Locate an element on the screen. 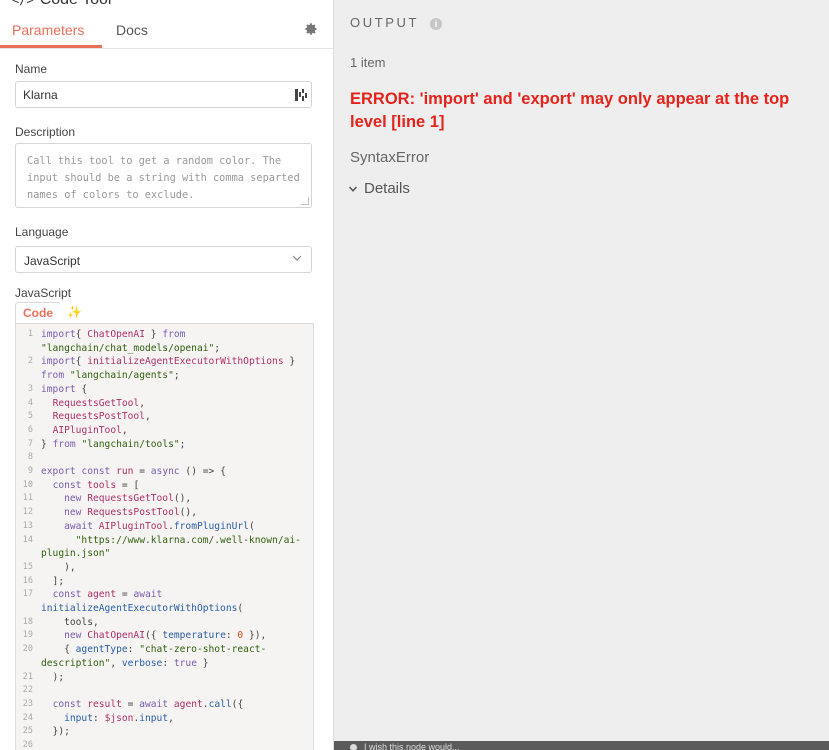 The width and height of the screenshot is (829, 750). line-number: 4 is located at coordinates (30, 402).